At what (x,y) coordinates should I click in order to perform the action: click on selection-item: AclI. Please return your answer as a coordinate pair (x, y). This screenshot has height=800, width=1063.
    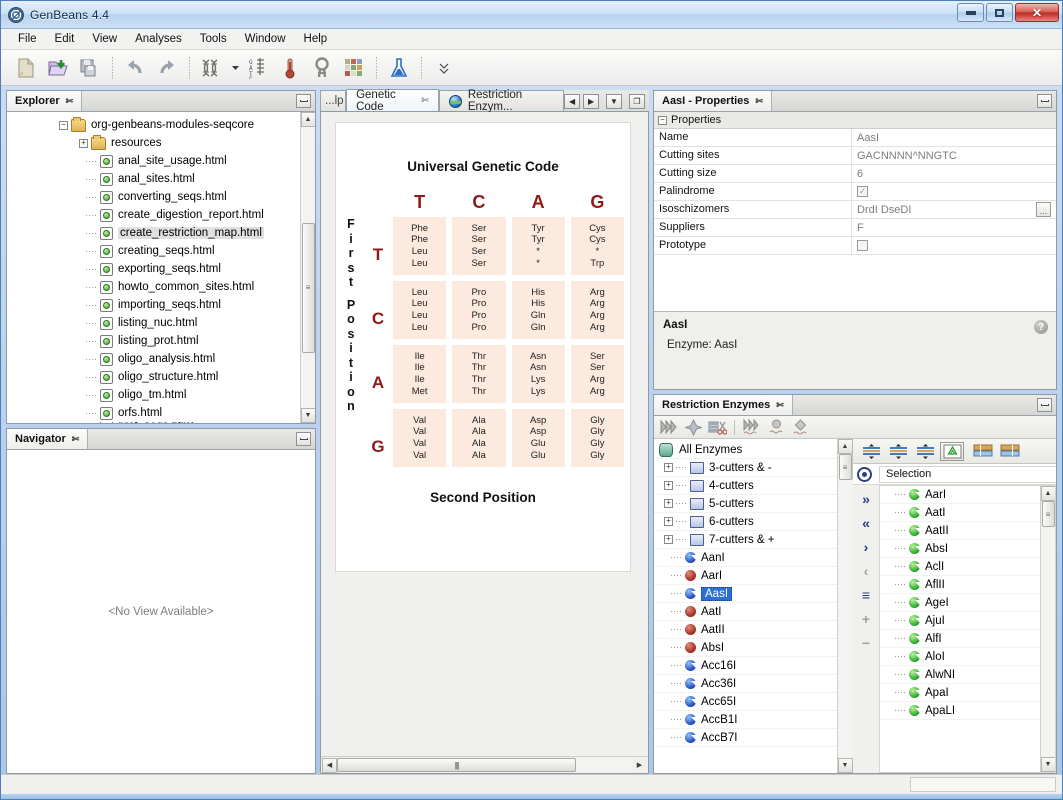
    Looking at the image, I should click on (960, 567).